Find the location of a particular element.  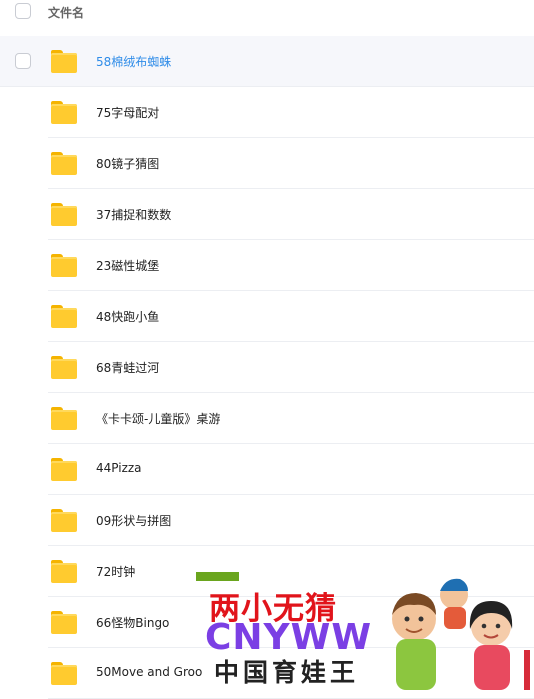

file-name: 09形状与拼图 is located at coordinates (133, 520).